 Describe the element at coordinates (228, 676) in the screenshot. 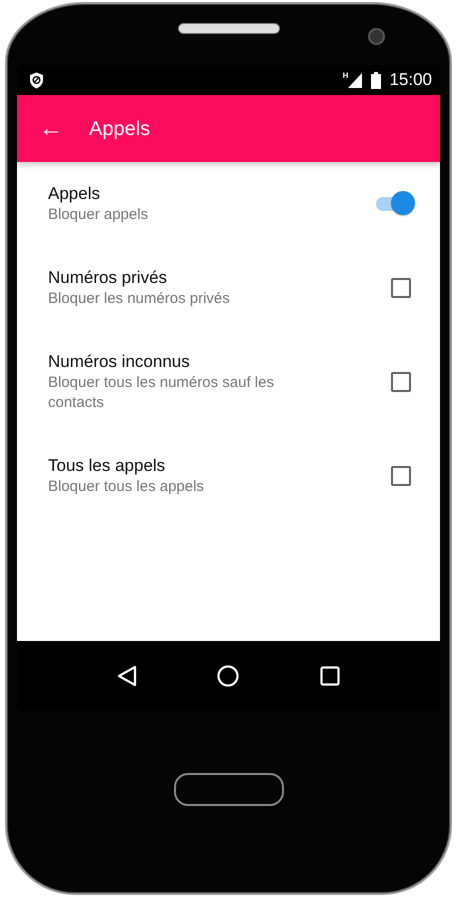

I see `home-icon` at that location.